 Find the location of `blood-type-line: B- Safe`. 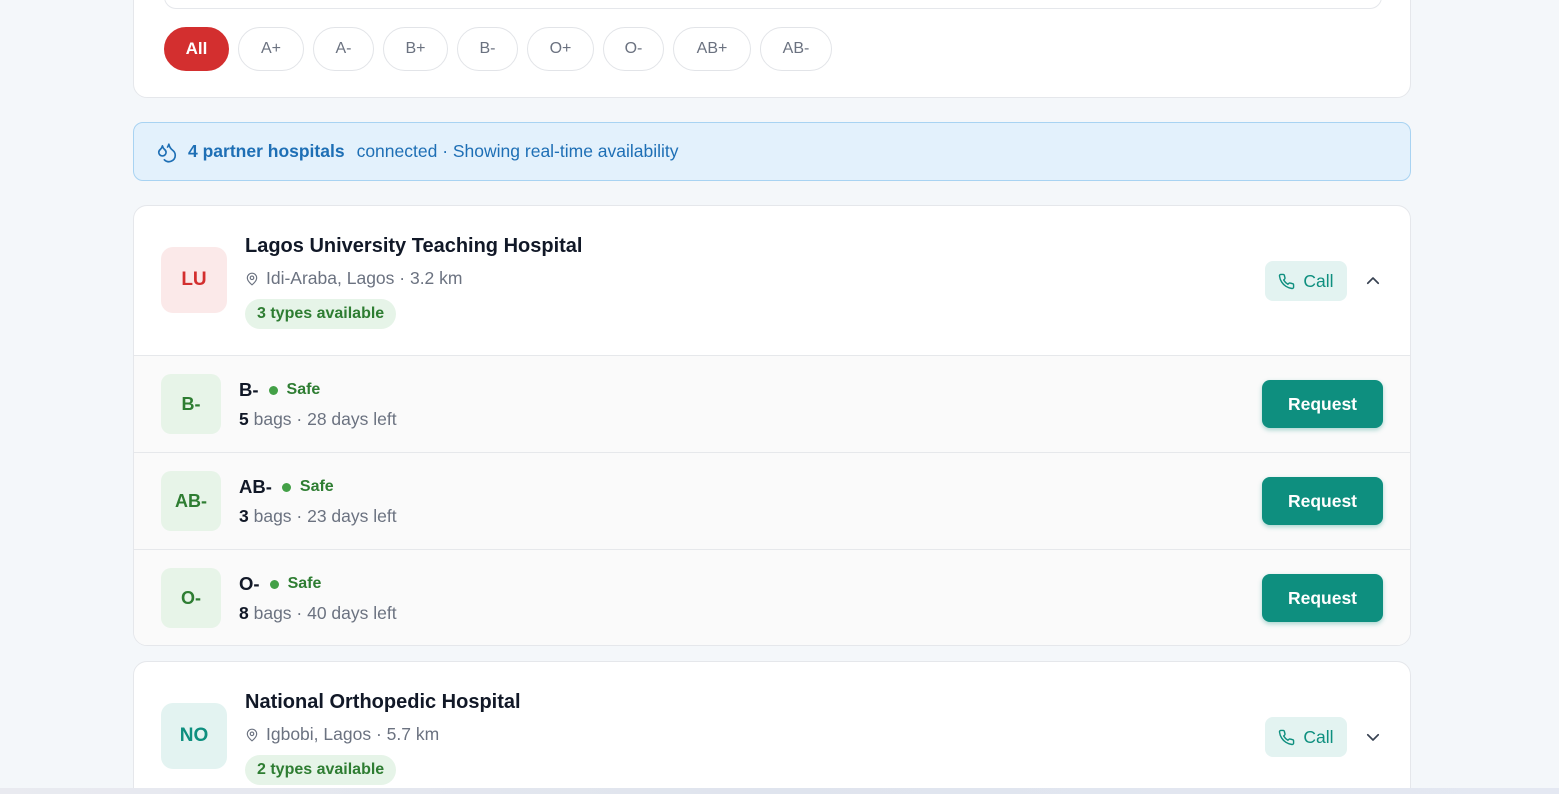

blood-type-line: B- Safe is located at coordinates (279, 390).